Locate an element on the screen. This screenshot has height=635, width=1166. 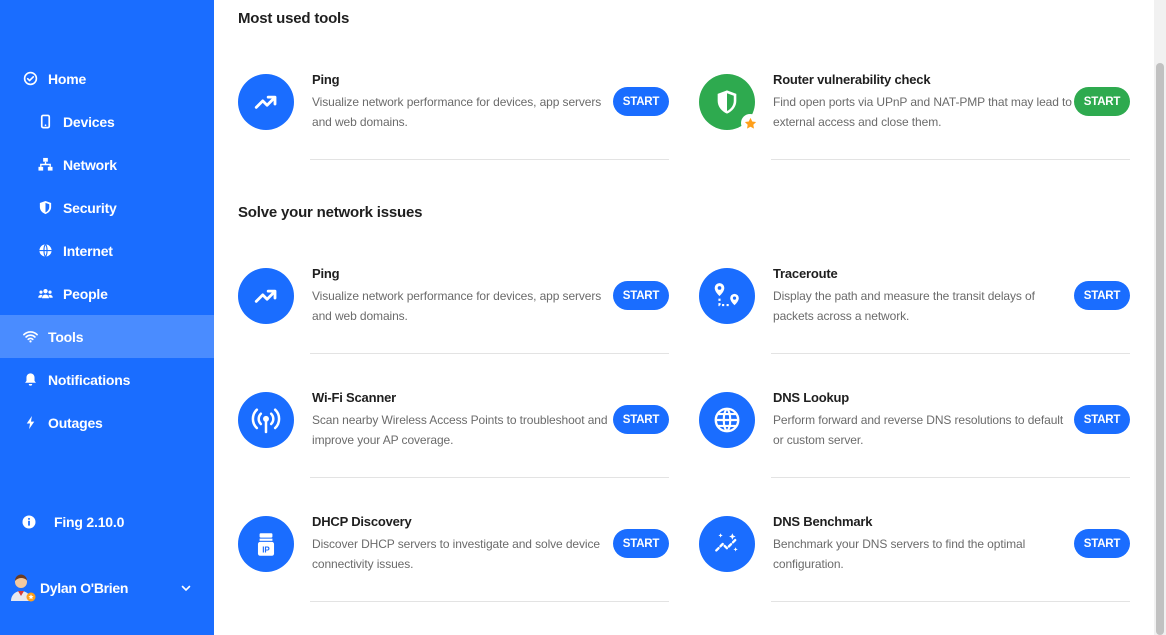
wifi-icon is located at coordinates (30, 337).